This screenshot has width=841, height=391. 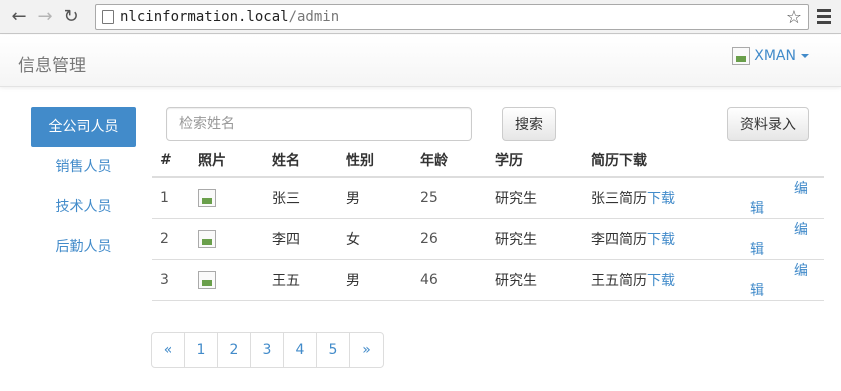 I want to click on col-header-actions, so click(x=783, y=160).